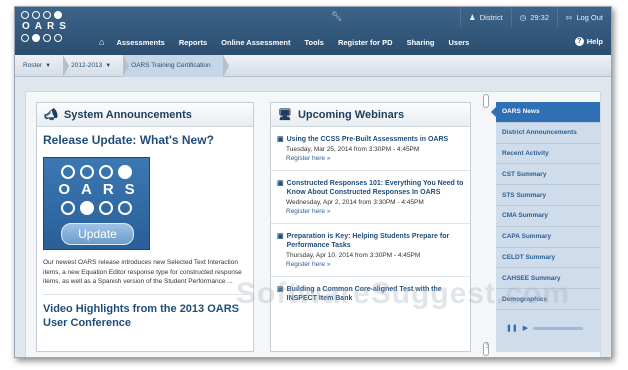 This screenshot has width=628, height=370. Describe the element at coordinates (548, 299) in the screenshot. I see `sidebar-item-demographics: Demographics` at that location.